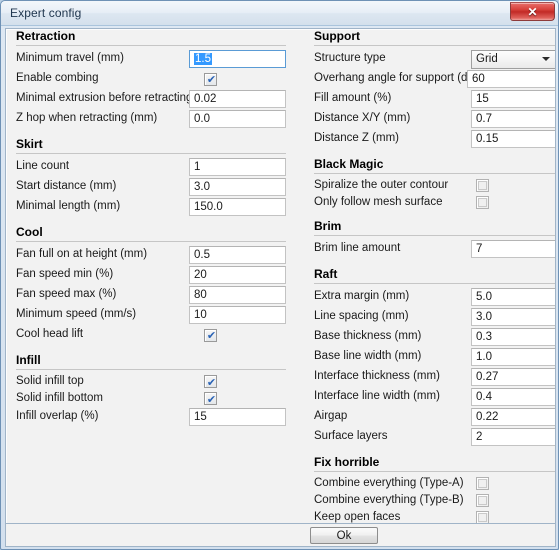 Image resolution: width=559 pixels, height=550 pixels. Describe the element at coordinates (434, 139) in the screenshot. I see `setting-row-distance-z-mm: Distance Z (mm) 0.15` at that location.